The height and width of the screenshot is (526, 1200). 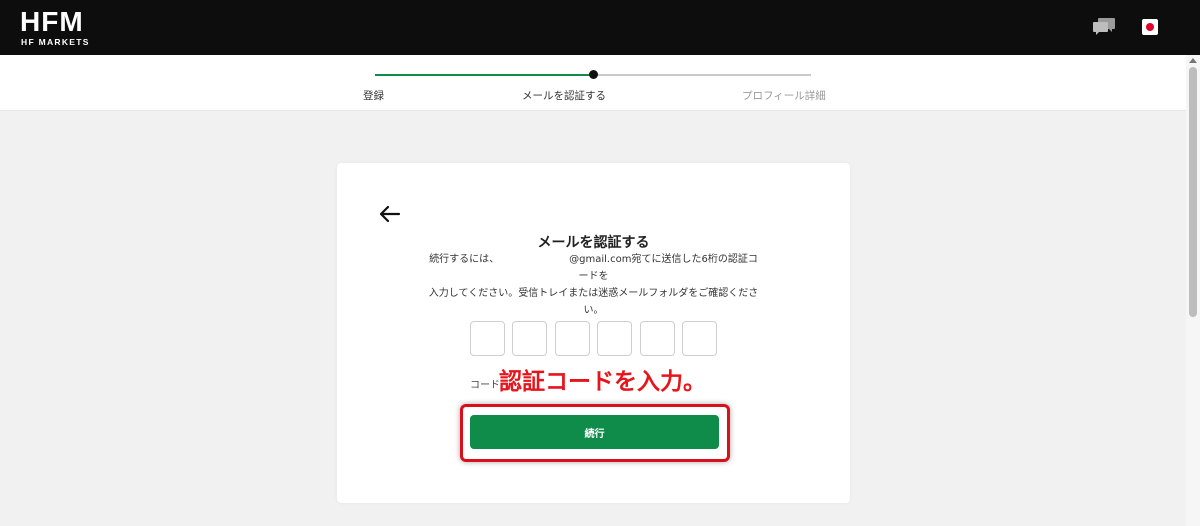 I want to click on description-email: @gmail.com宛てに送信した6桁の認証コードを, so click(x=663, y=268).